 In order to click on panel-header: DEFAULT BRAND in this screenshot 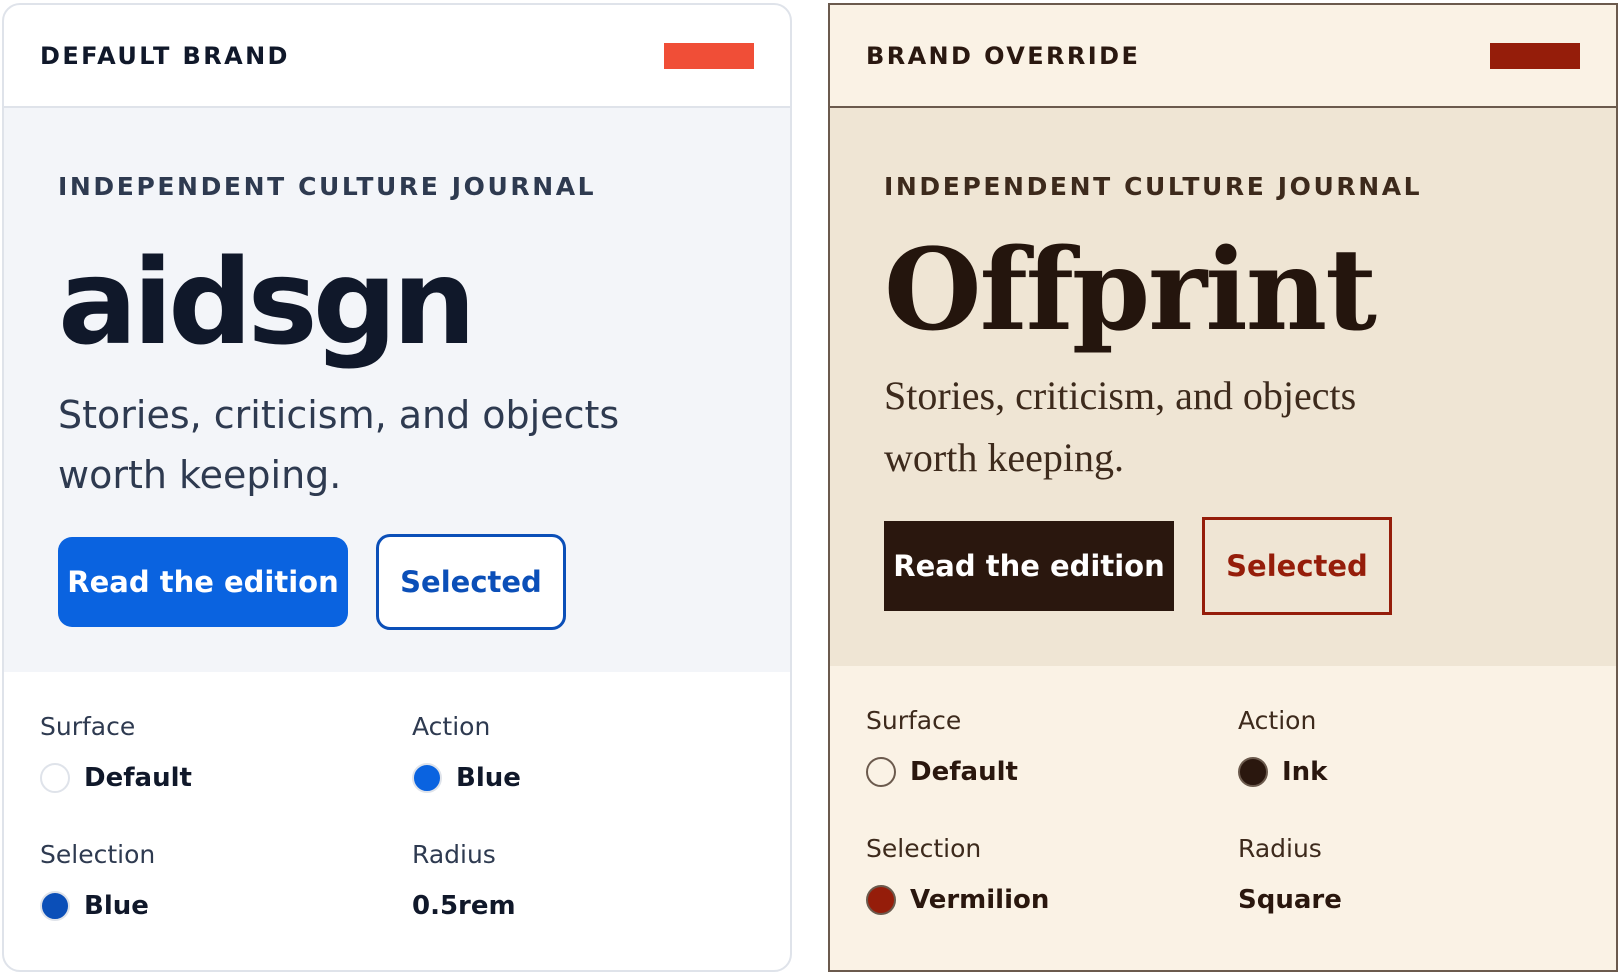, I will do `click(397, 56)`.